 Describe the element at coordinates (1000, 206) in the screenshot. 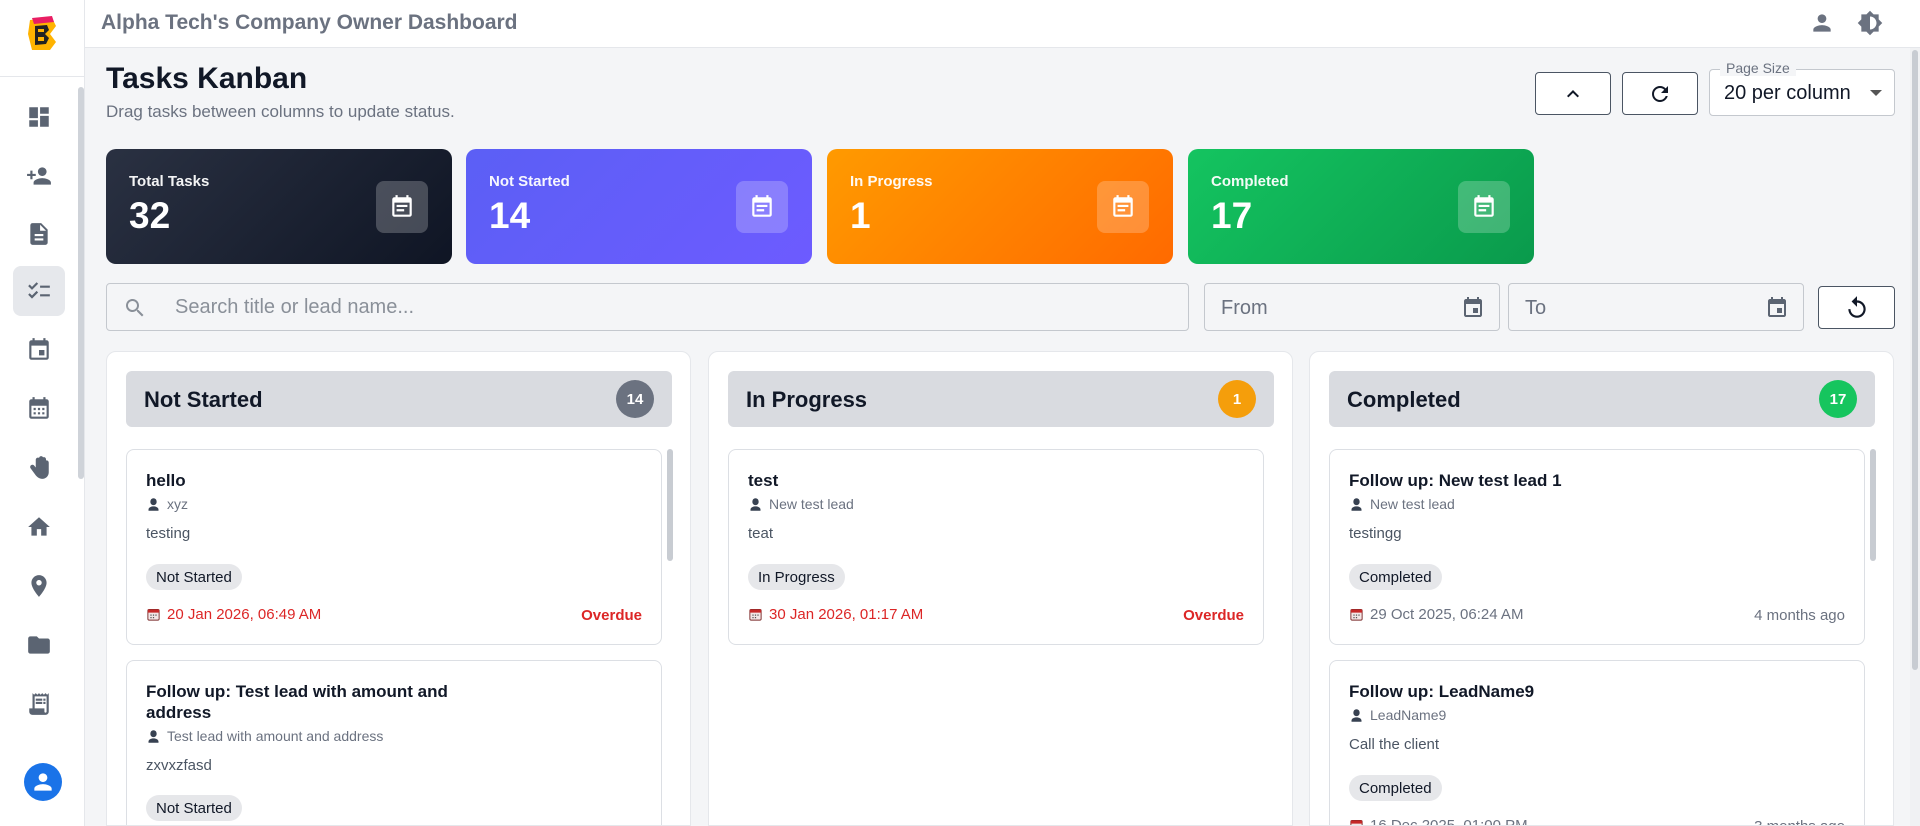

I see `stat-in-progress: In Progress 1` at that location.